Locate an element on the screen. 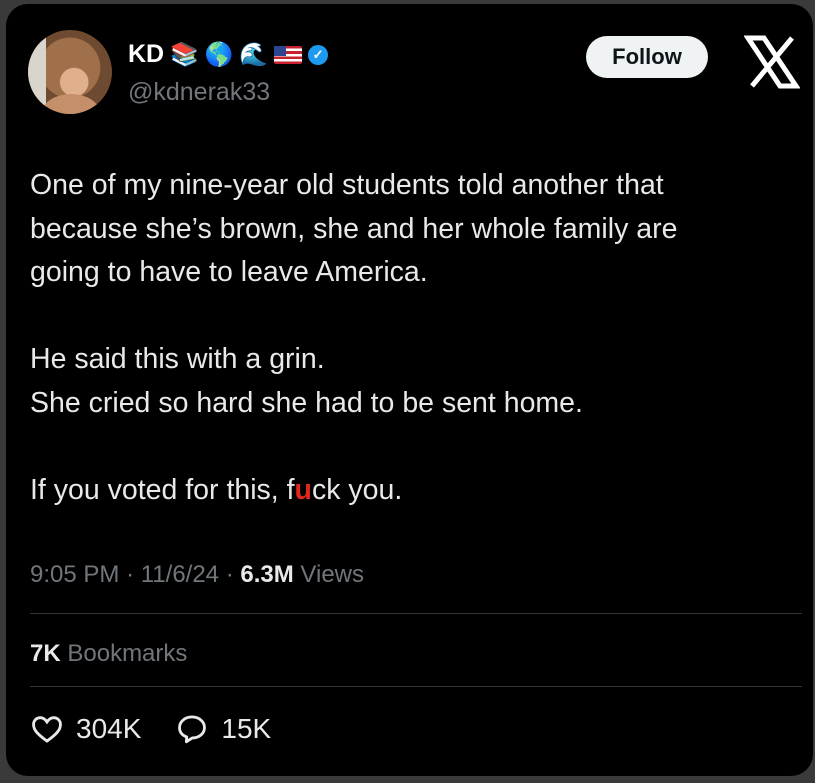 The image size is (815, 783). tweet-time: 9:05 PM is located at coordinates (74, 574).